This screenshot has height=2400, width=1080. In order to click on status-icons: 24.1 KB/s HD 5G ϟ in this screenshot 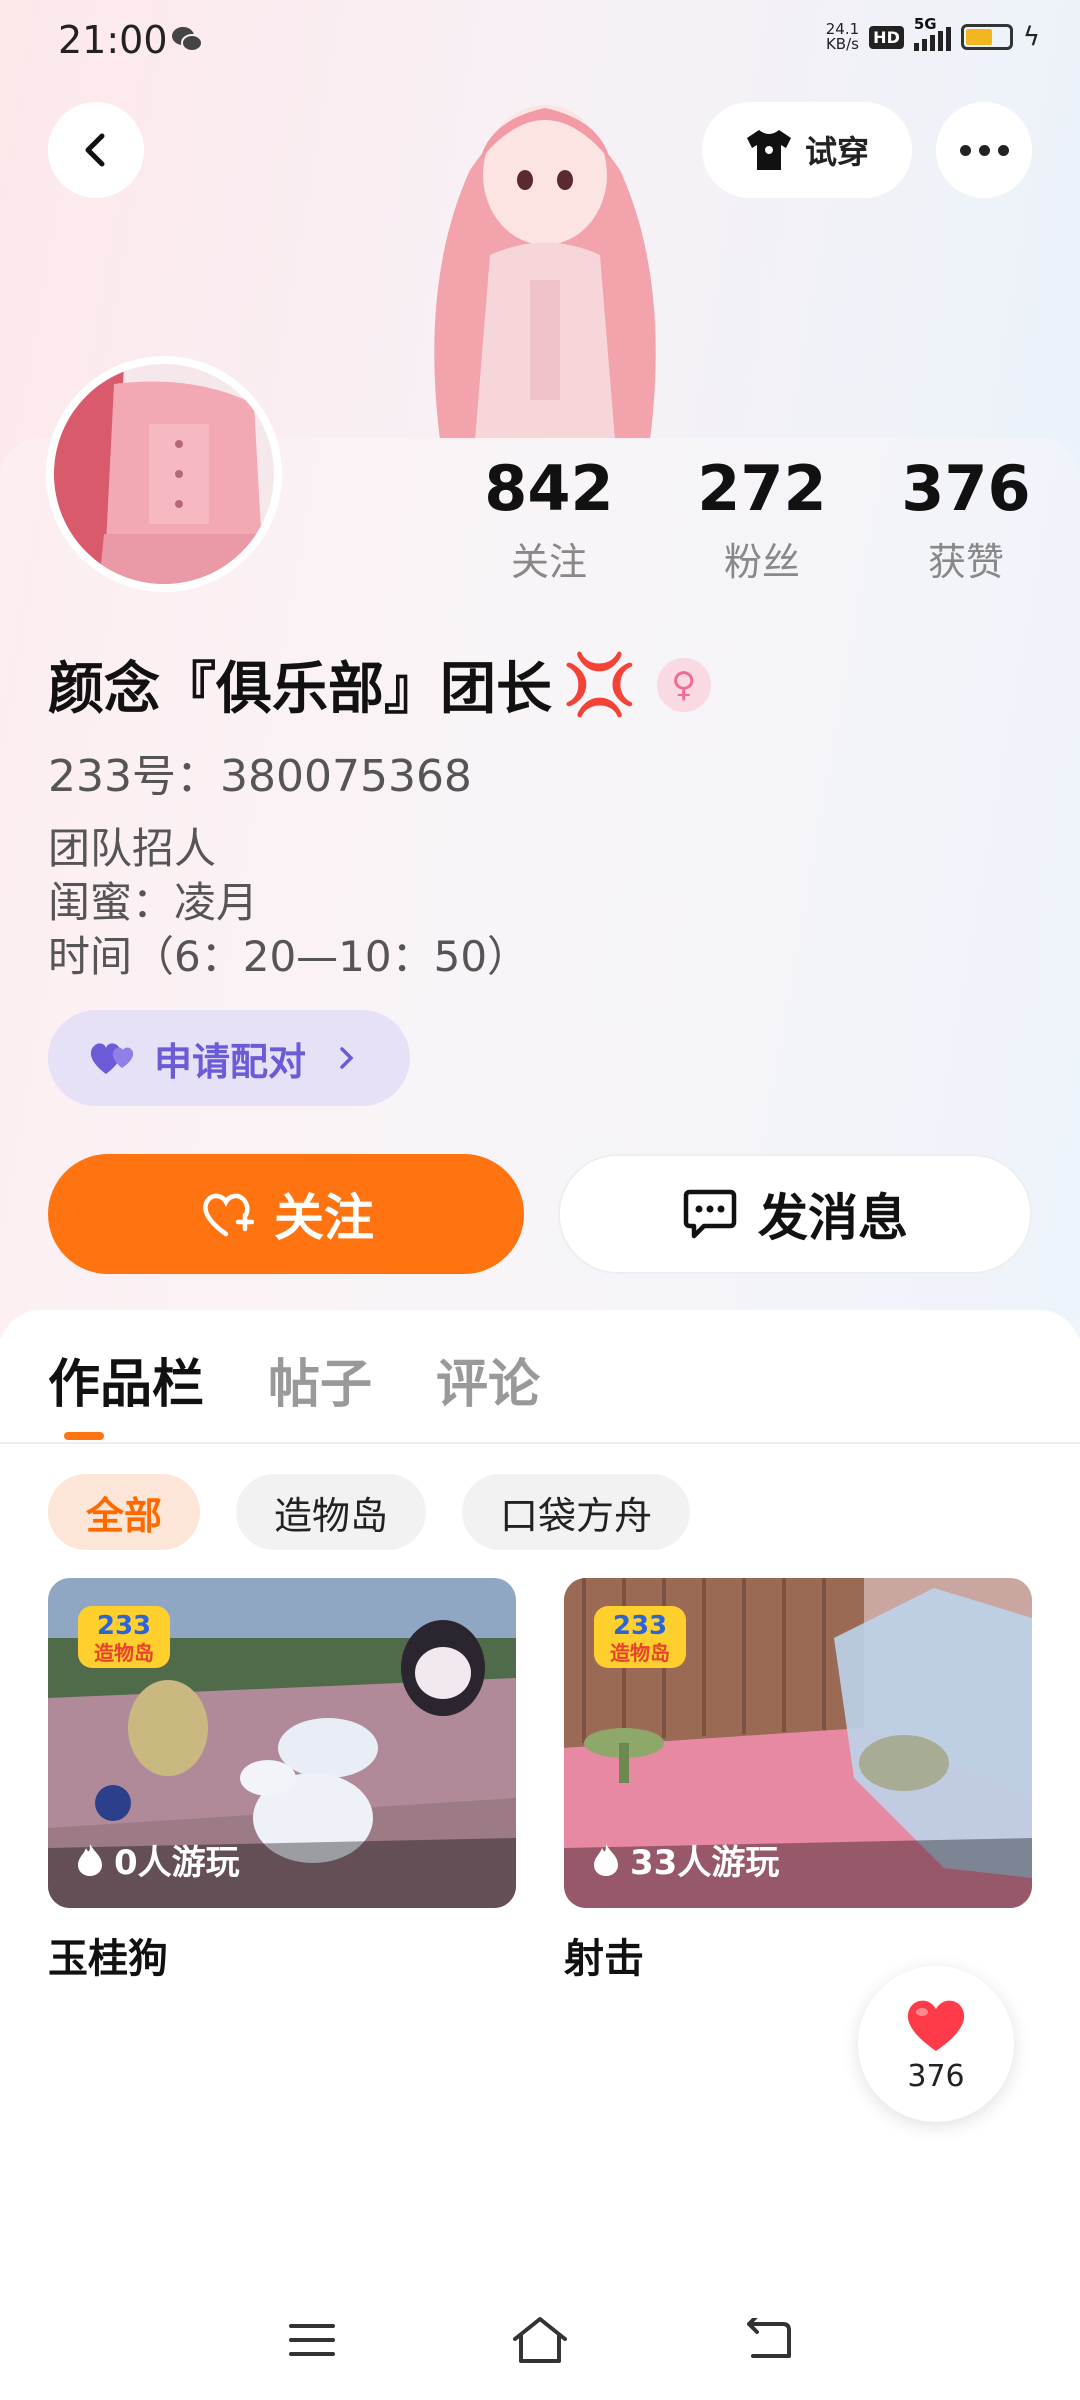, I will do `click(933, 33)`.